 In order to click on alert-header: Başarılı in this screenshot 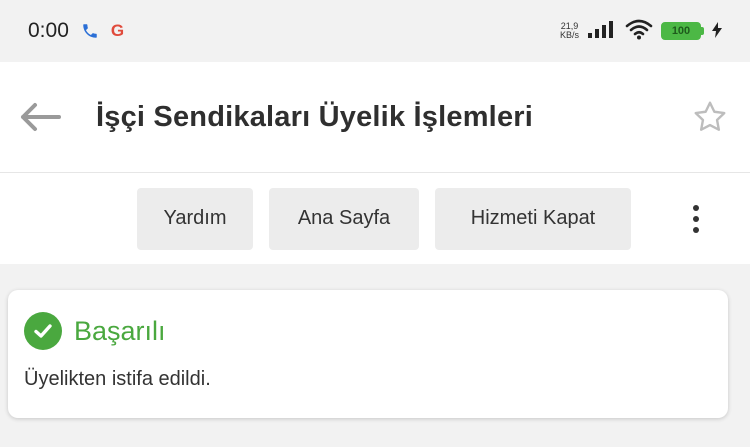, I will do `click(368, 331)`.